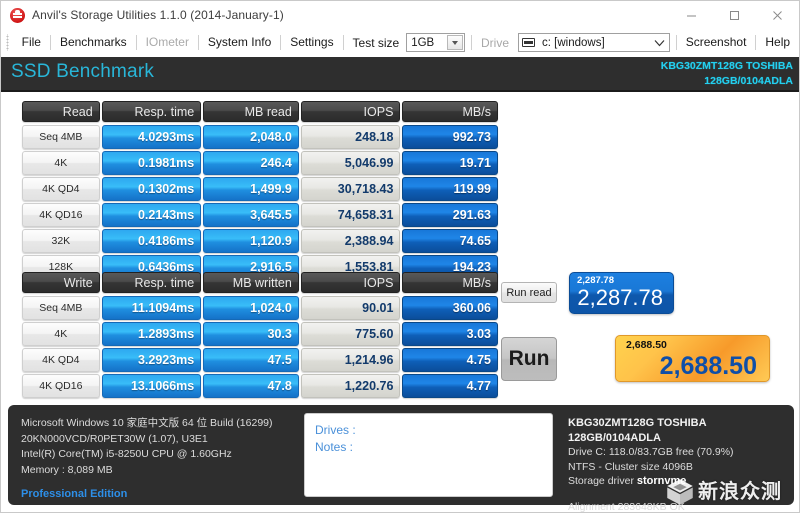 The image size is (800, 513). What do you see at coordinates (620, 297) in the screenshot?
I see `read-score-value: 2,287.78` at bounding box center [620, 297].